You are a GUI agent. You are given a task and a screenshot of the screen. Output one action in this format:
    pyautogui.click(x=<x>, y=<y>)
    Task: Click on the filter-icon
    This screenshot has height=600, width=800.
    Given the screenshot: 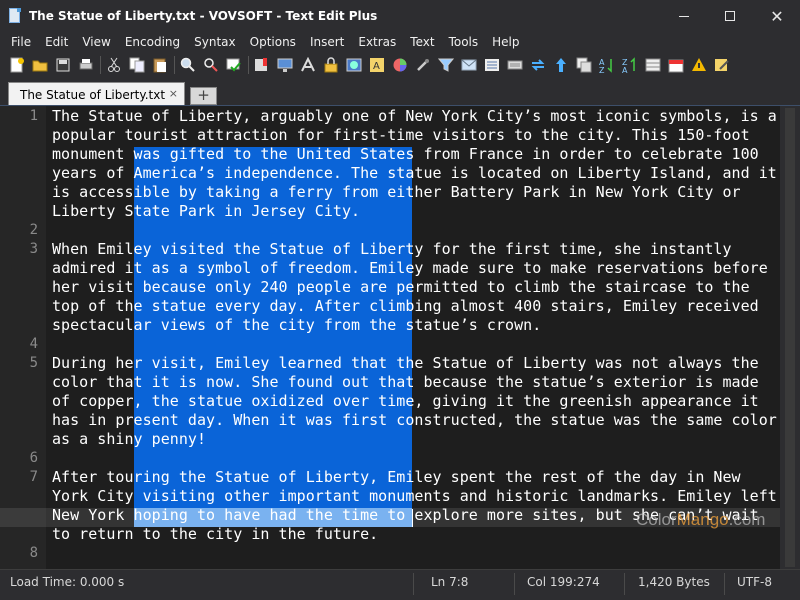 What is the action you would take?
    pyautogui.click(x=446, y=65)
    